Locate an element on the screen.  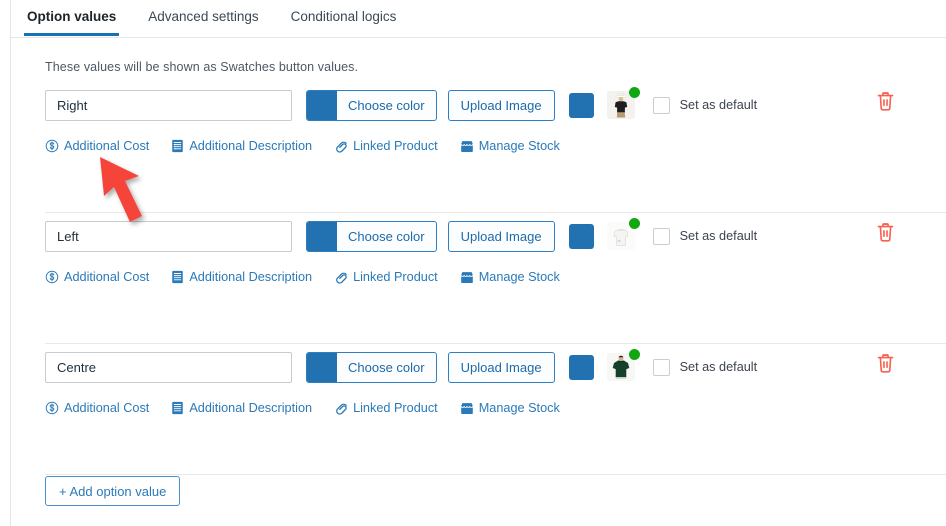
tab-option-values: Option values is located at coordinates (71, 18).